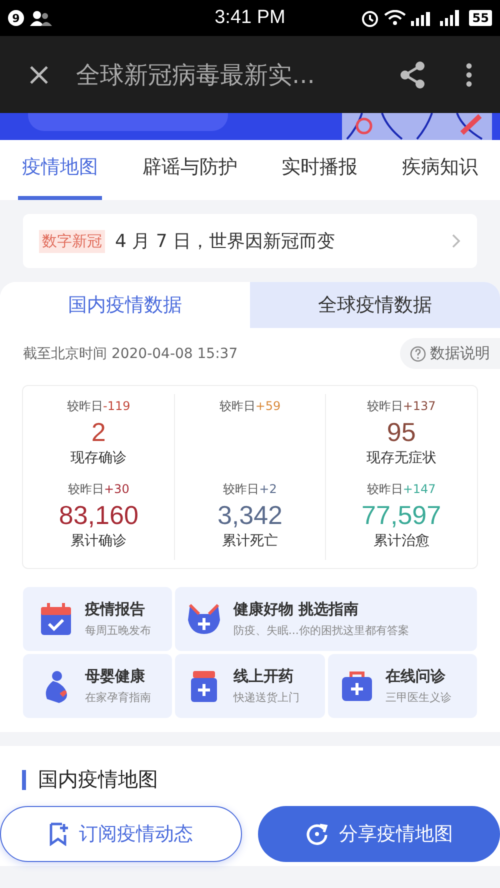 Image resolution: width=500 pixels, height=888 pixels. What do you see at coordinates (204, 619) in the screenshot?
I see `mask-plus-icon` at bounding box center [204, 619].